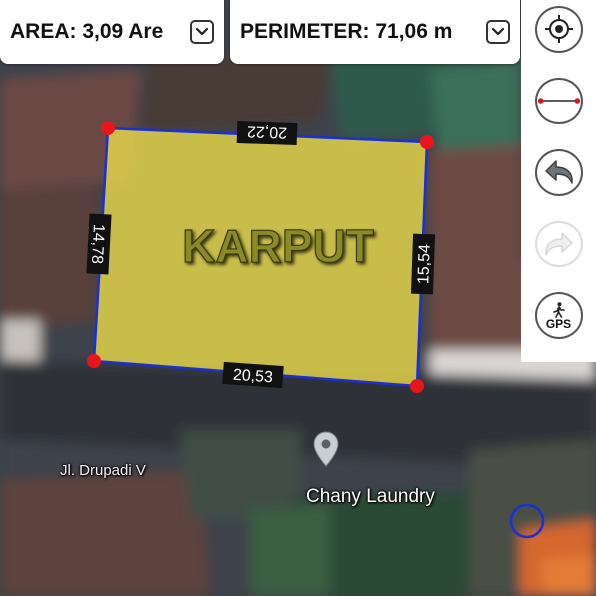  I want to click on street-label: Jl. Drupadi V, so click(103, 470).